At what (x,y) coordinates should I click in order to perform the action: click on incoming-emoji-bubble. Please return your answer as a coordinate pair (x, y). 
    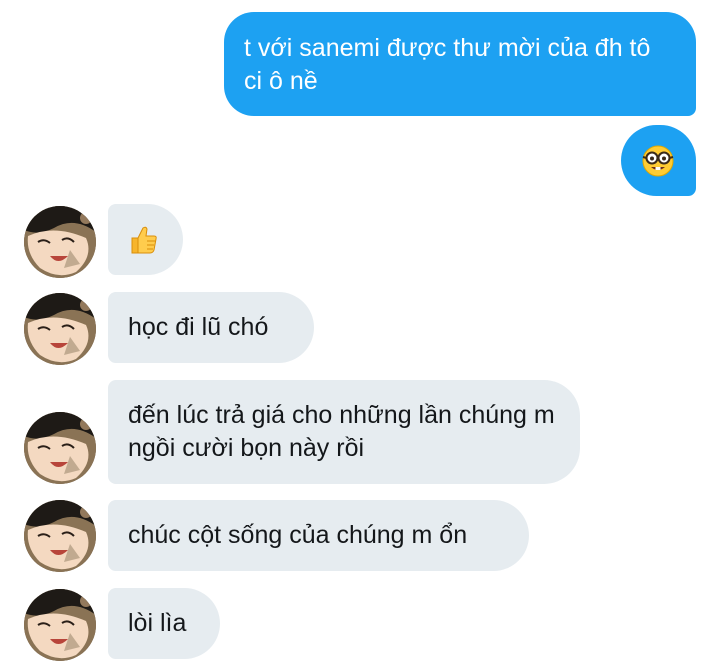
    Looking at the image, I should click on (145, 239).